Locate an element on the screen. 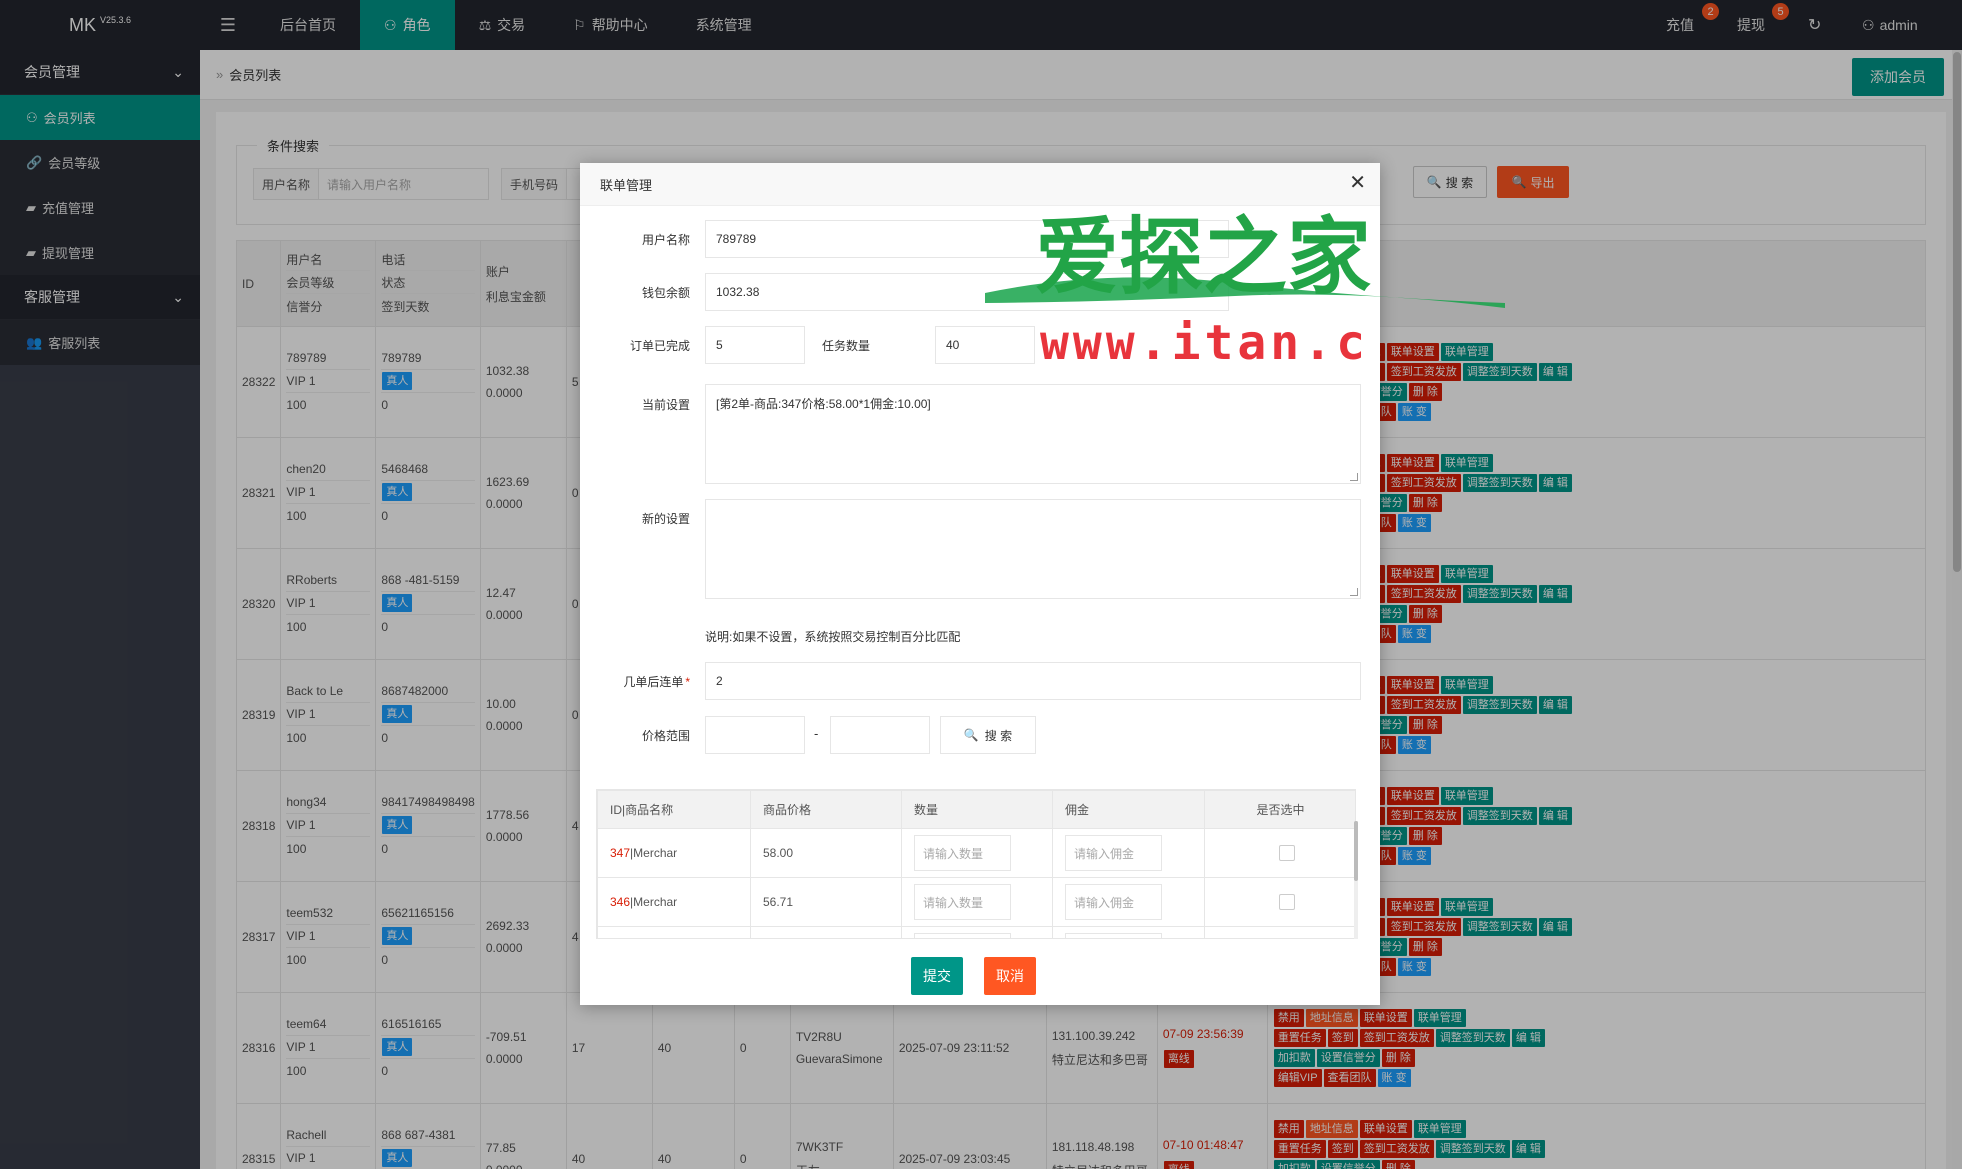  link-after-label: 几单后连单 * is located at coordinates (635, 681).